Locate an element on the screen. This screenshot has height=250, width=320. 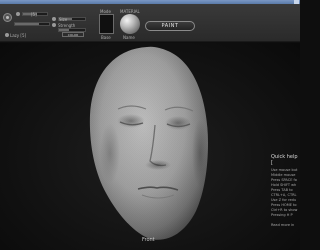
quick-help-line: Middle mouse is located at coordinates (283, 175).